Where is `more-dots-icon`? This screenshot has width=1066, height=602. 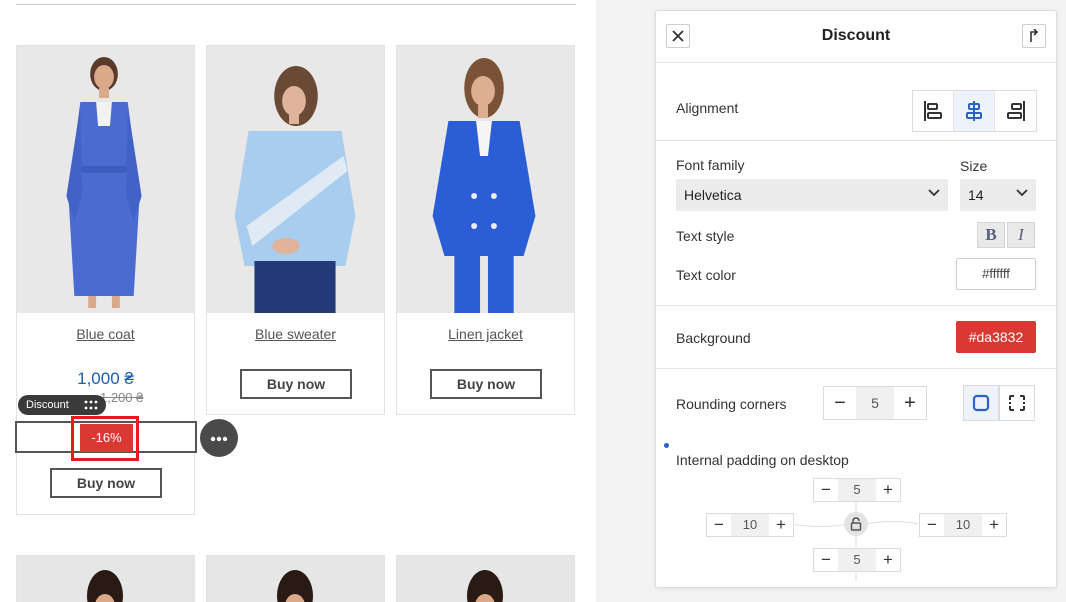 more-dots-icon is located at coordinates (219, 438).